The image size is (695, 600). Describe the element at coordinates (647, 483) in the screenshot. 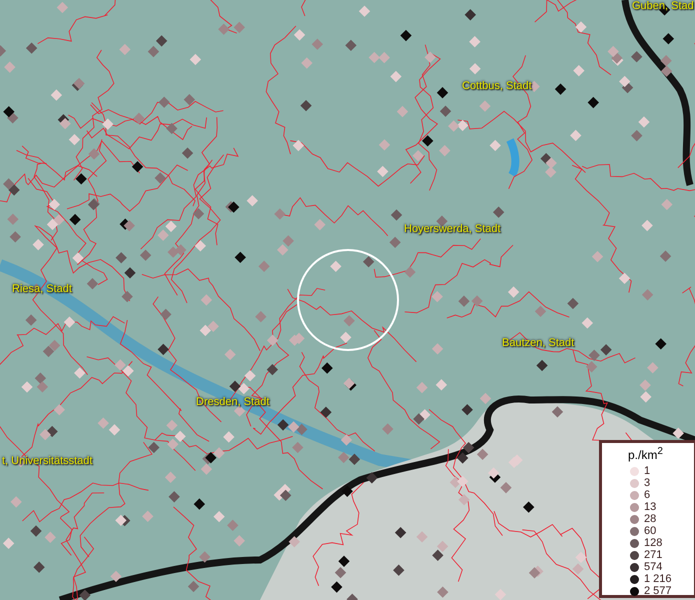

I see `legend-label: 3` at that location.